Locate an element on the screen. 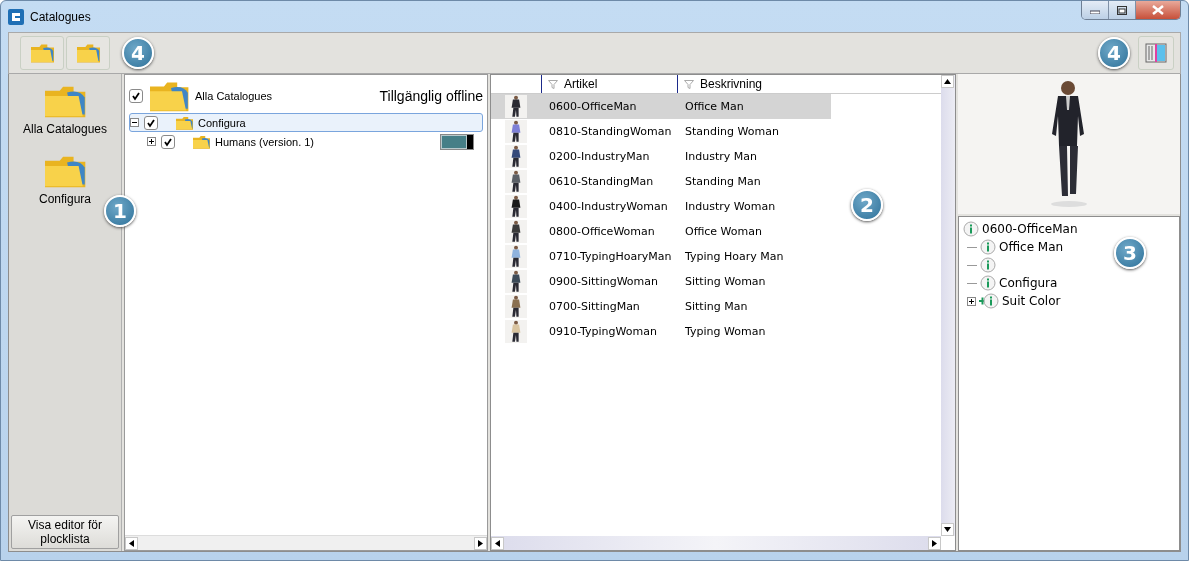 The height and width of the screenshot is (561, 1189). list-row: 0900-SittingWoman Sitting Woman is located at coordinates (661, 281).